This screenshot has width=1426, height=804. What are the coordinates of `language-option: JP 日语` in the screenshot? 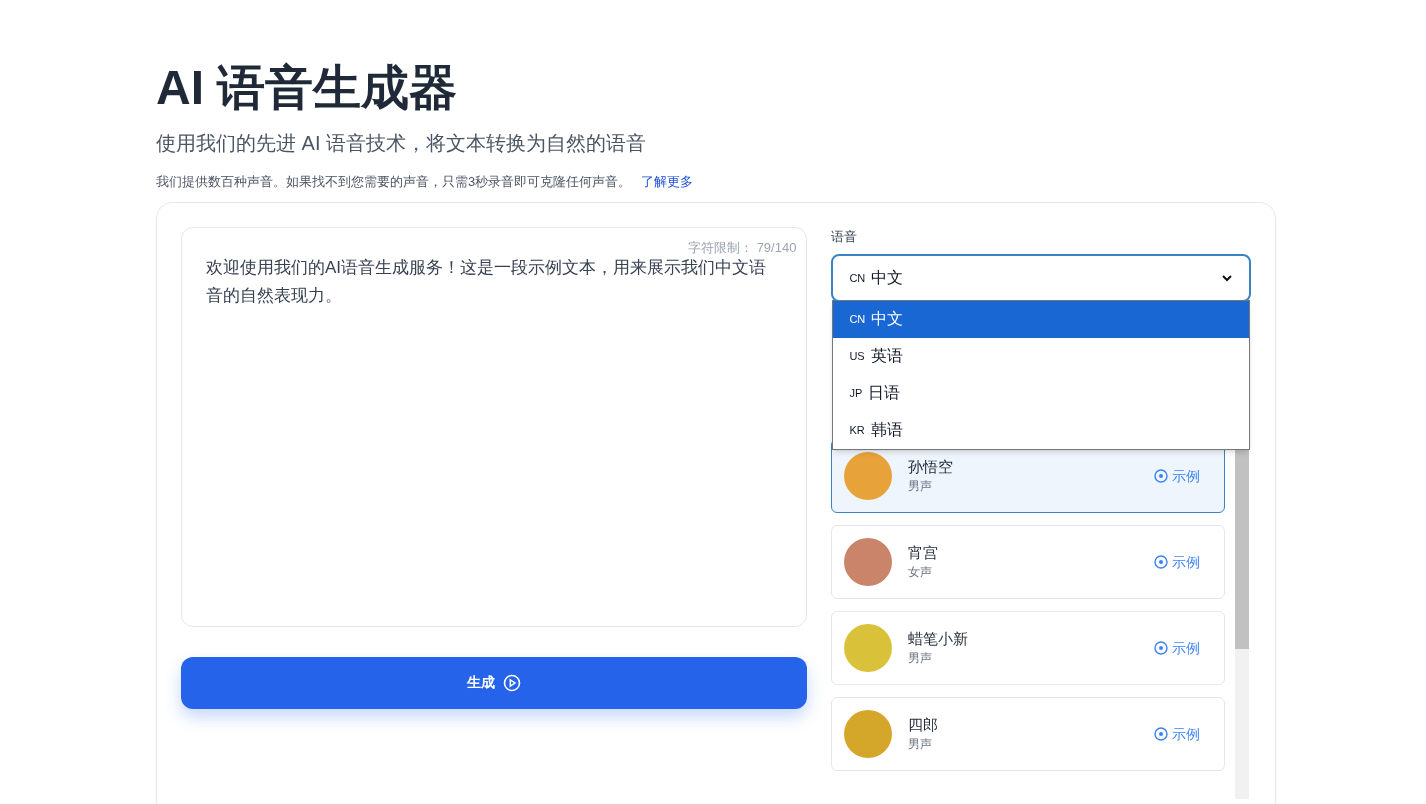 It's located at (1041, 393).